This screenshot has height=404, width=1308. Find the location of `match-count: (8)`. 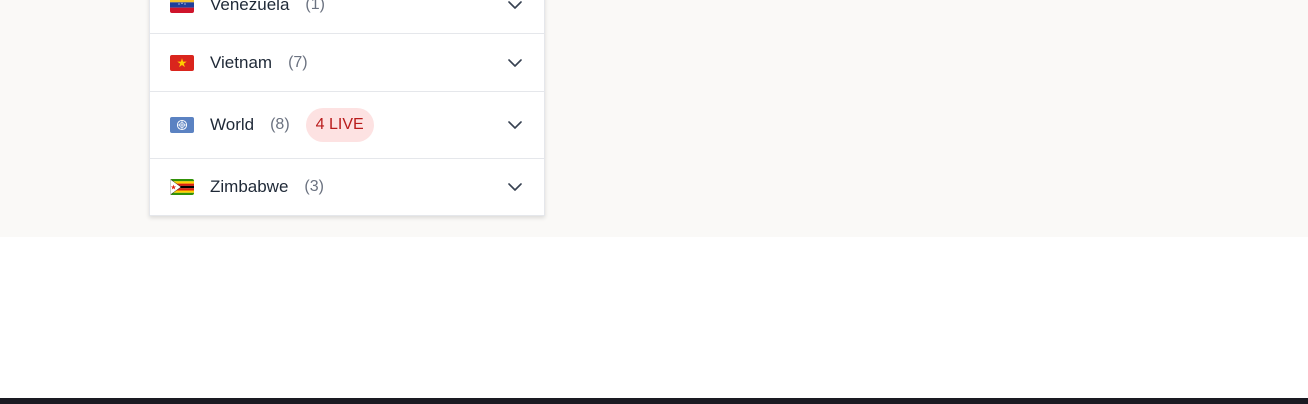

match-count: (8) is located at coordinates (280, 124).